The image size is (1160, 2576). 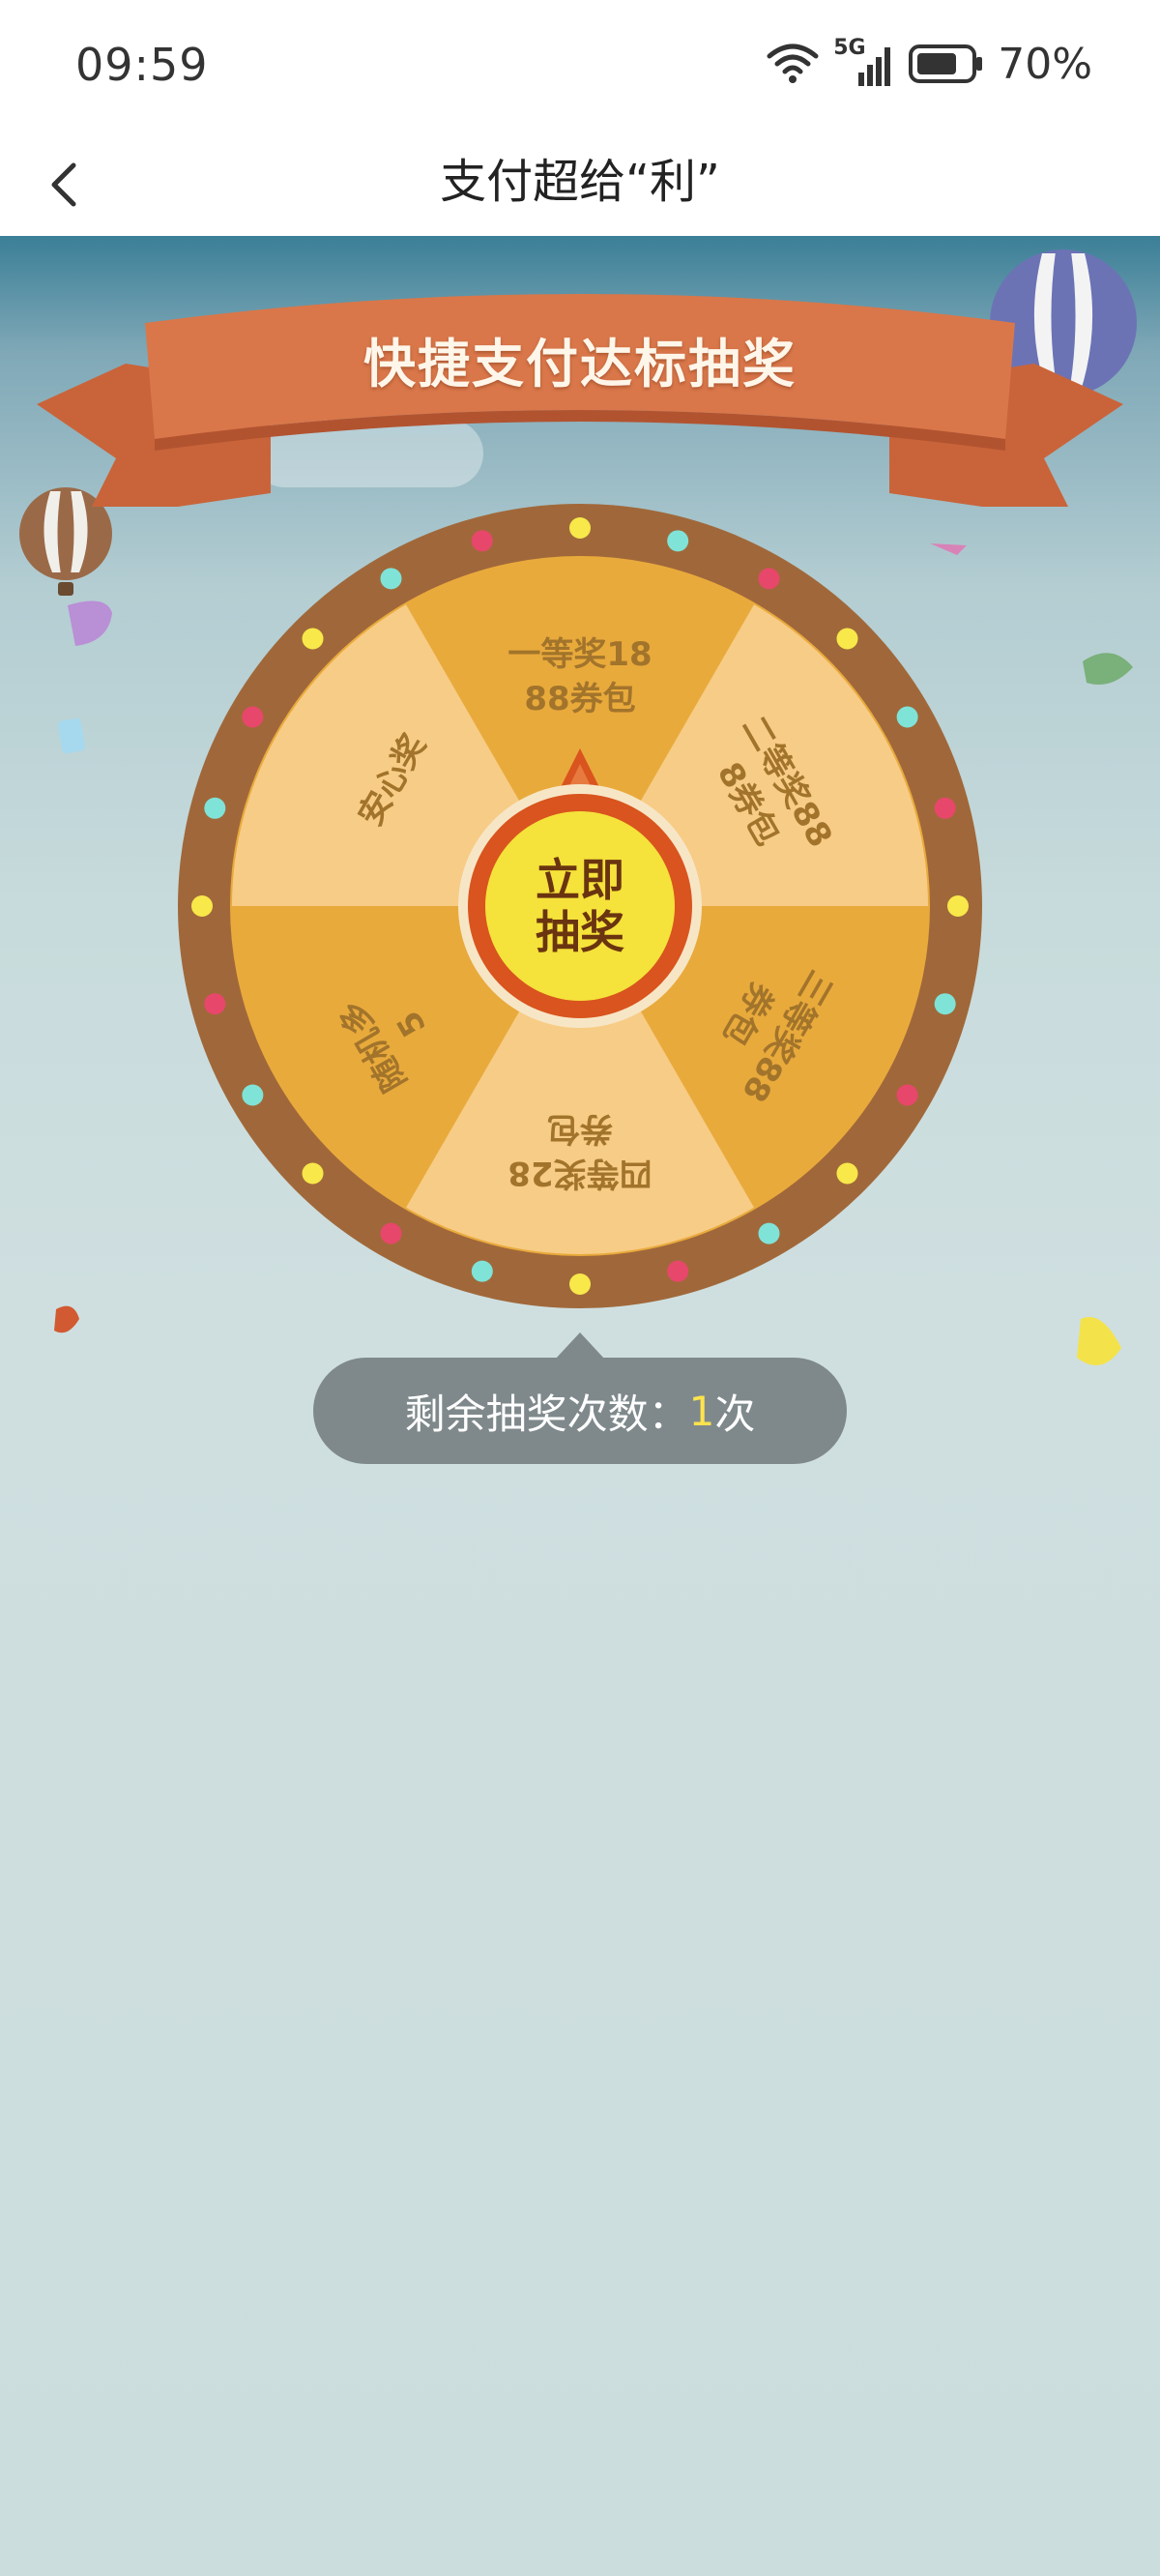 What do you see at coordinates (580, 1128) in the screenshot?
I see `prize-text-4b: 券包` at bounding box center [580, 1128].